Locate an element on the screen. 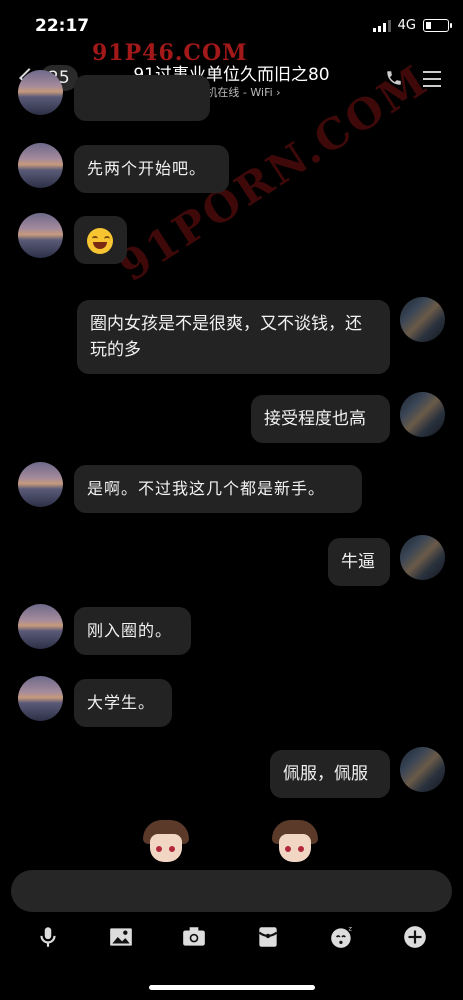  emoji-icon: z is located at coordinates (342, 937).